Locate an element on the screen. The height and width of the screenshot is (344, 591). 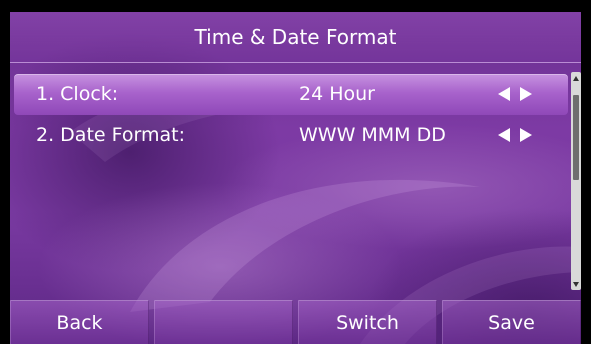
date-format-value: WWW MMM DD is located at coordinates (372, 135).